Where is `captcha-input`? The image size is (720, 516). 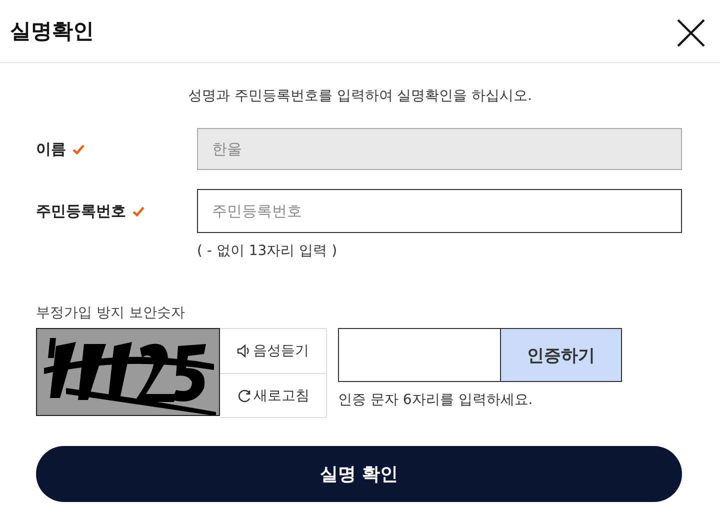 captcha-input is located at coordinates (419, 355).